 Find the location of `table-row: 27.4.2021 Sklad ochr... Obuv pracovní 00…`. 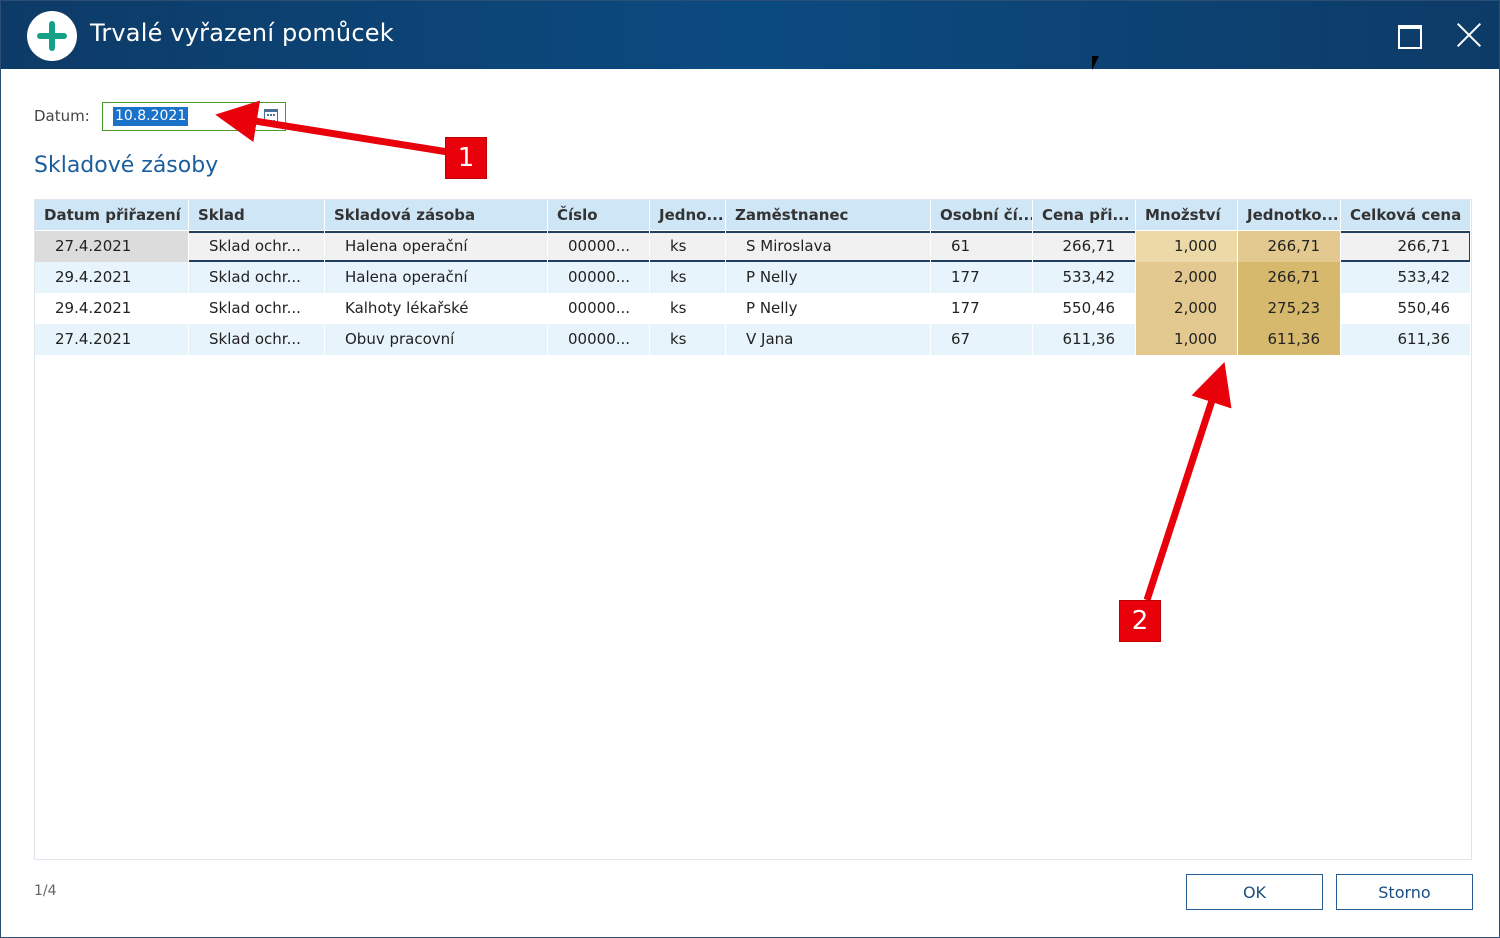

table-row: 27.4.2021 Sklad ochr... Obuv pracovní 00… is located at coordinates (753, 339).